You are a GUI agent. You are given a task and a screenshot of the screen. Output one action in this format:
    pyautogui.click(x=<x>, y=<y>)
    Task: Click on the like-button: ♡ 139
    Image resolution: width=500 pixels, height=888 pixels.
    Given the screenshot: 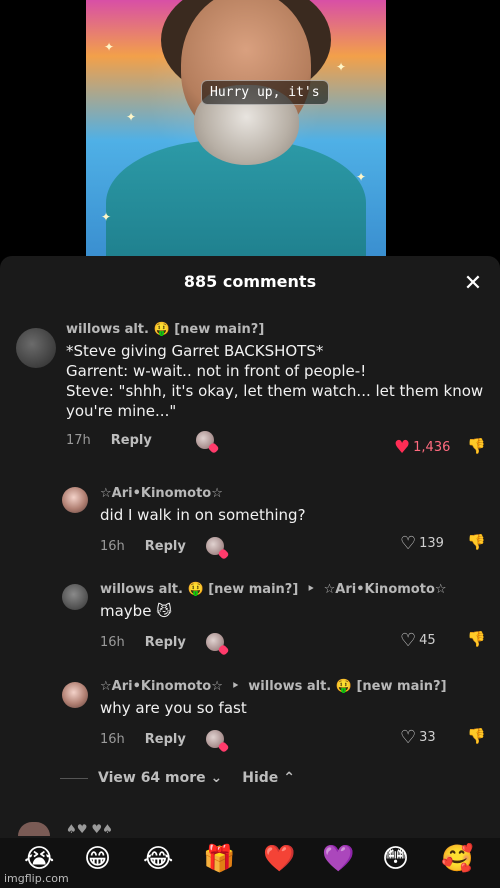 What is the action you would take?
    pyautogui.click(x=422, y=543)
    